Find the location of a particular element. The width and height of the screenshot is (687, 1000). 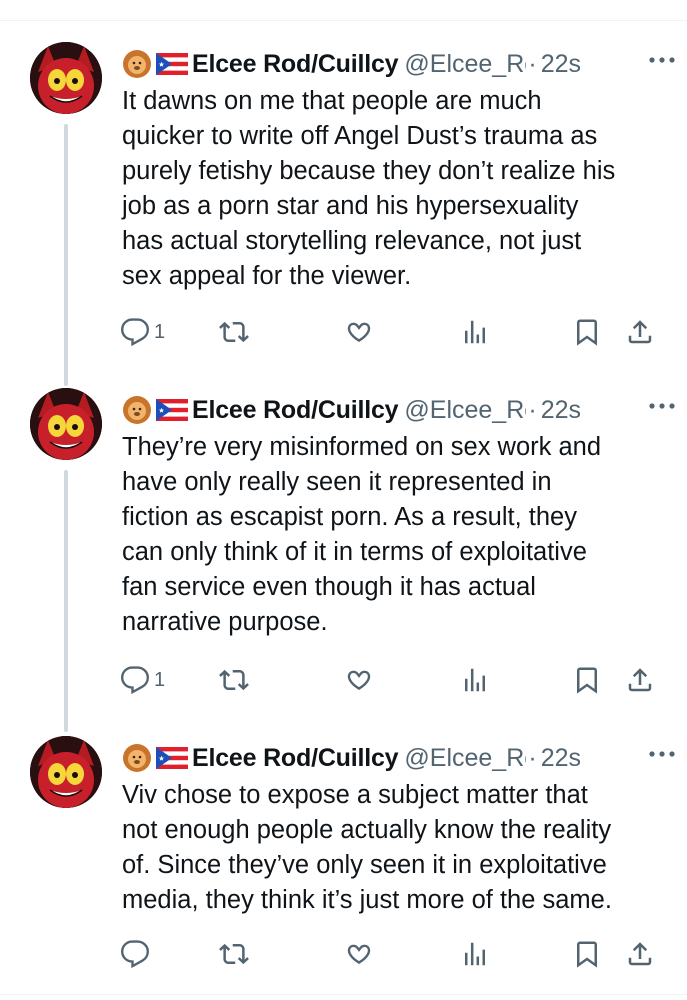

reply-button is located at coordinates (137, 954).